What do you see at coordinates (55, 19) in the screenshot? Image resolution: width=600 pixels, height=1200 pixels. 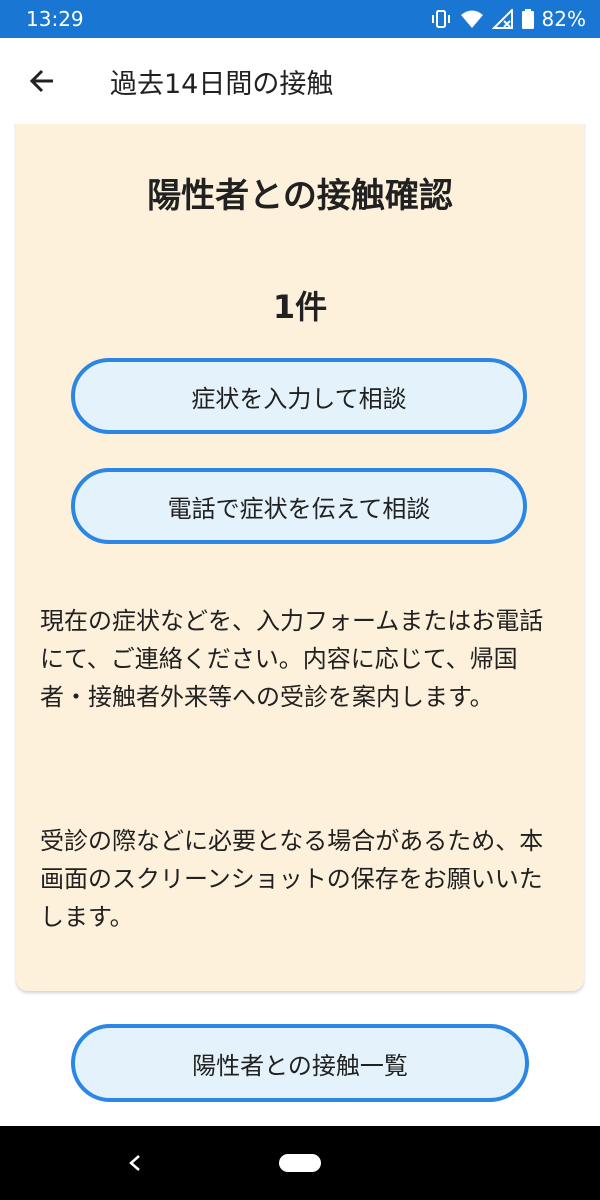 I see `status-time: 13:29` at bounding box center [55, 19].